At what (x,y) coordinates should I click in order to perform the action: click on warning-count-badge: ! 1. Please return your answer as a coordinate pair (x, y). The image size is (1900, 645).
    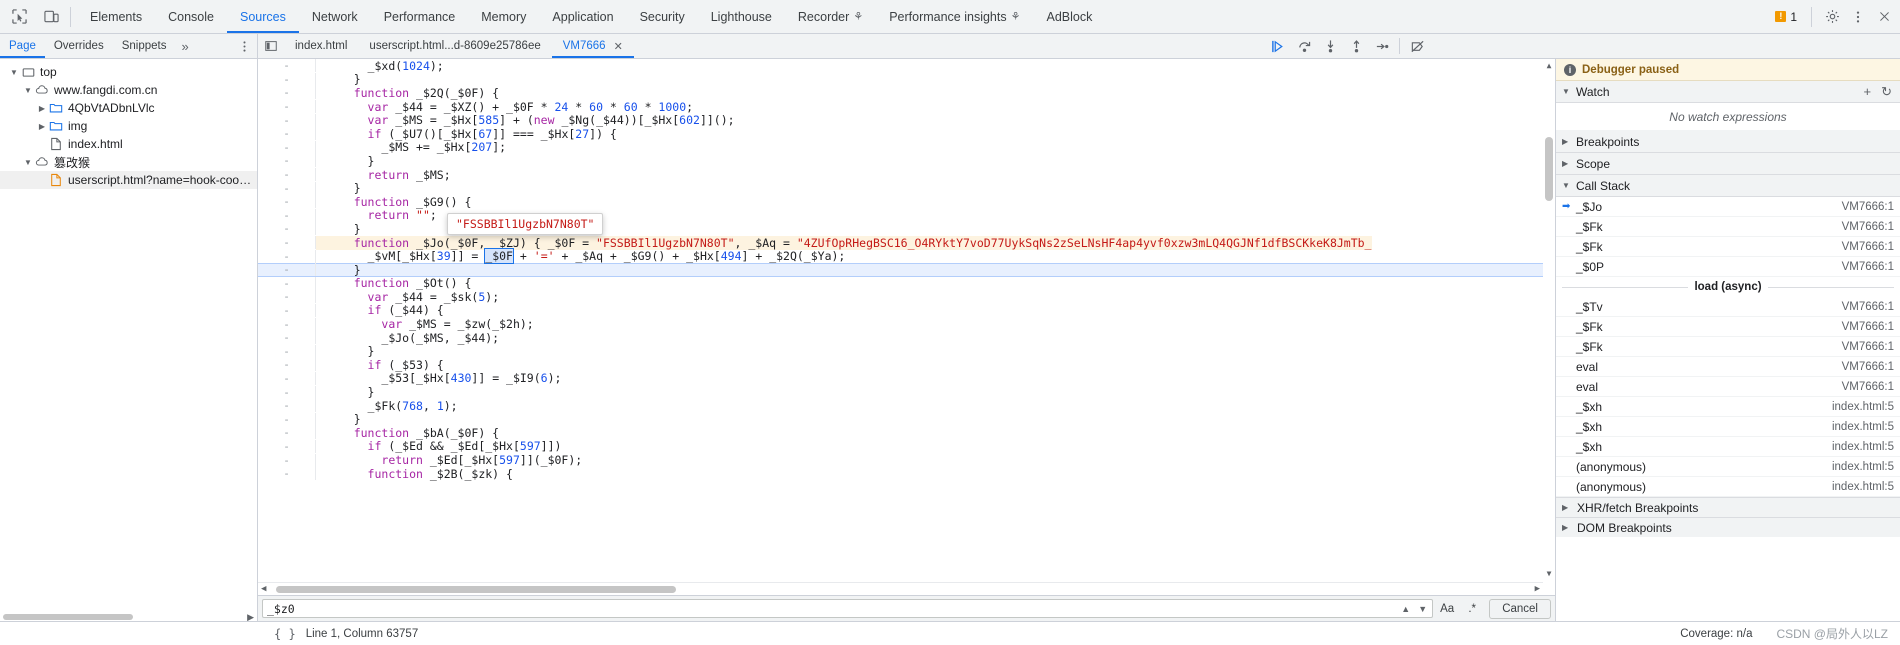
    Looking at the image, I should click on (1786, 17).